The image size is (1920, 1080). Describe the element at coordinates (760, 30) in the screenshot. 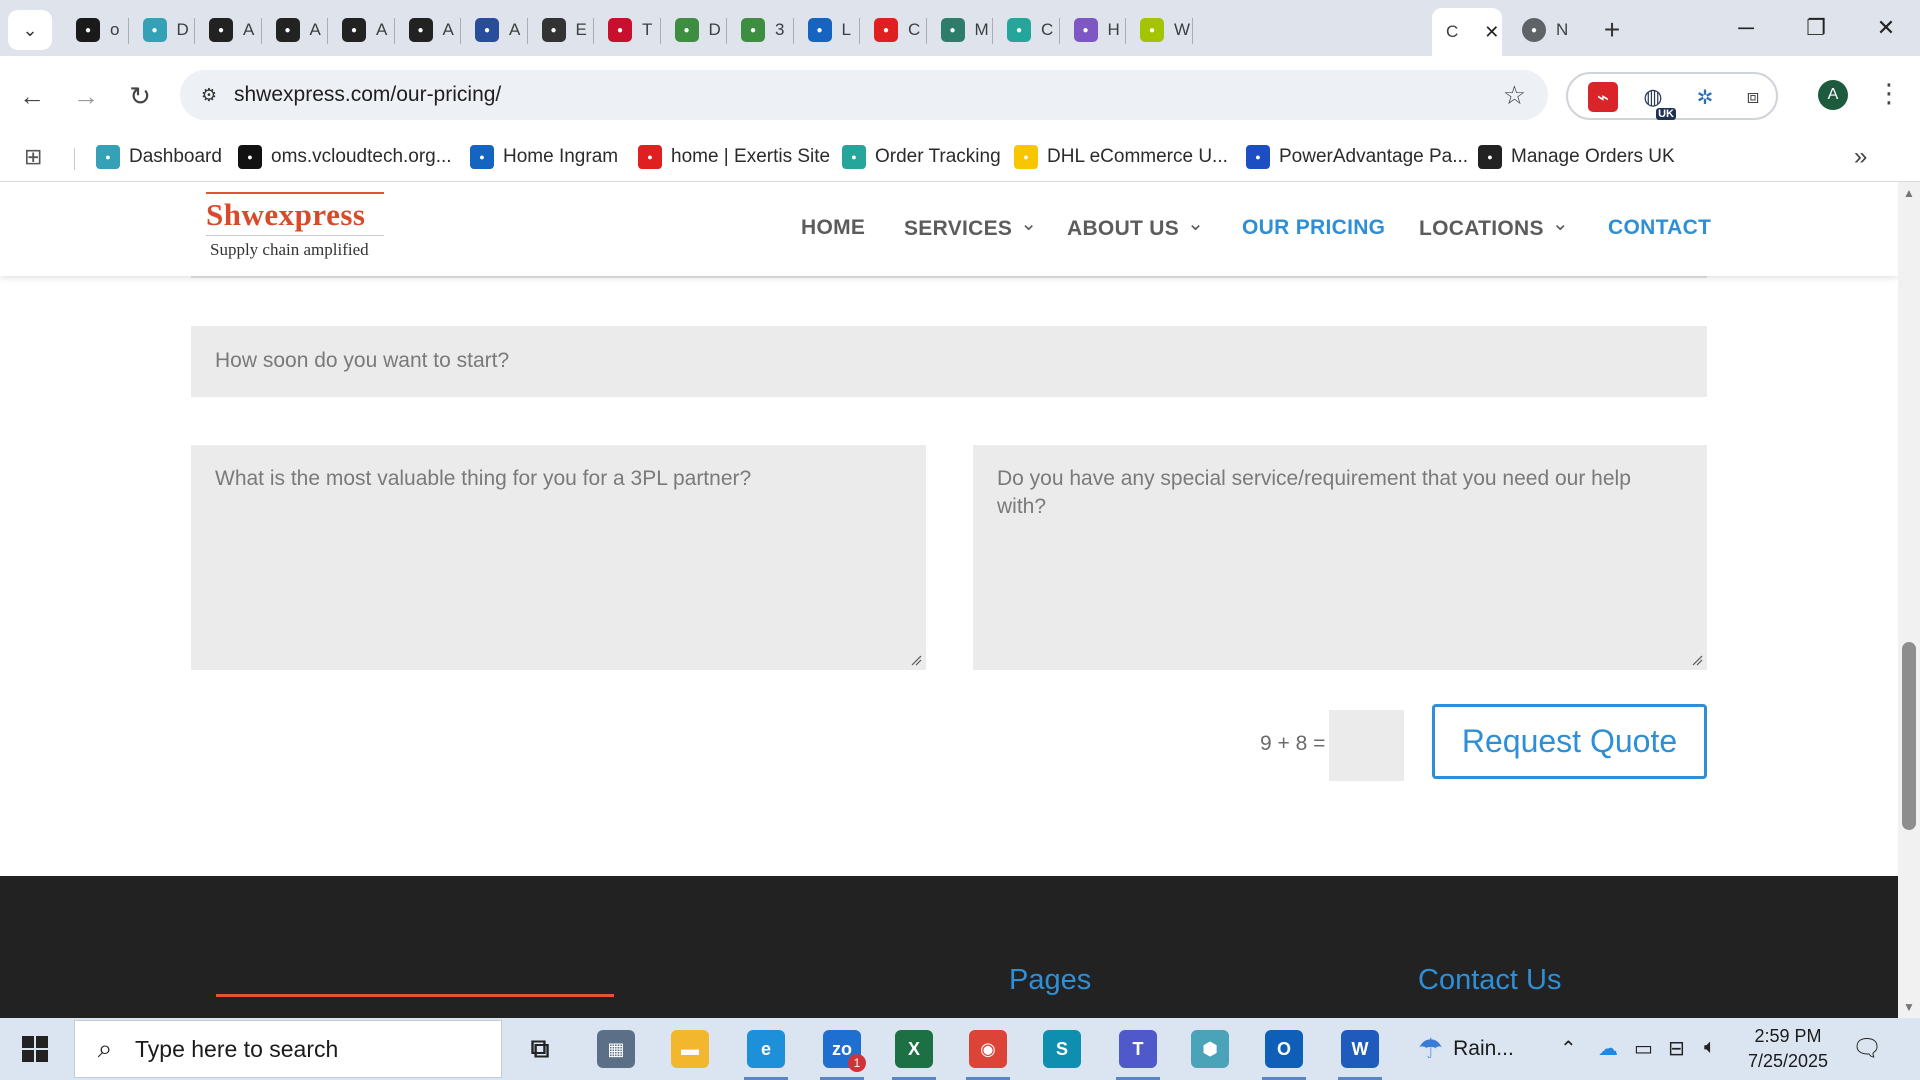

I see `browser-tab: ● 3` at that location.